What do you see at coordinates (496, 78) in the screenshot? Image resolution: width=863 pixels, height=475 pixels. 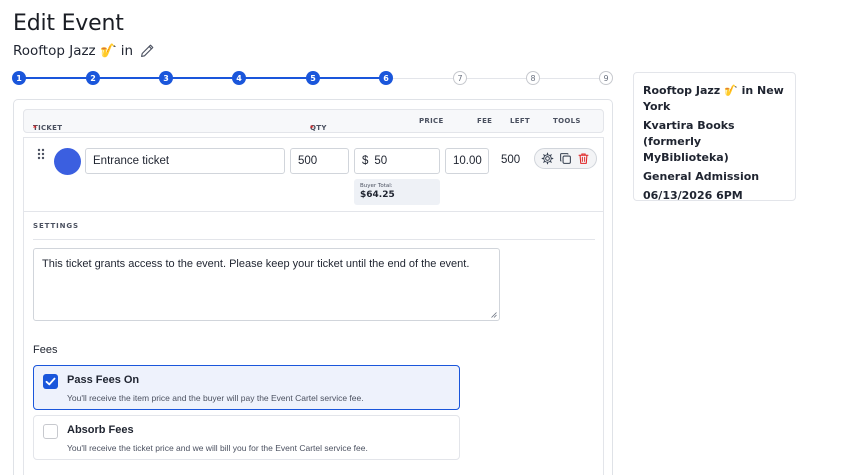 I see `stepper-line-pending` at bounding box center [496, 78].